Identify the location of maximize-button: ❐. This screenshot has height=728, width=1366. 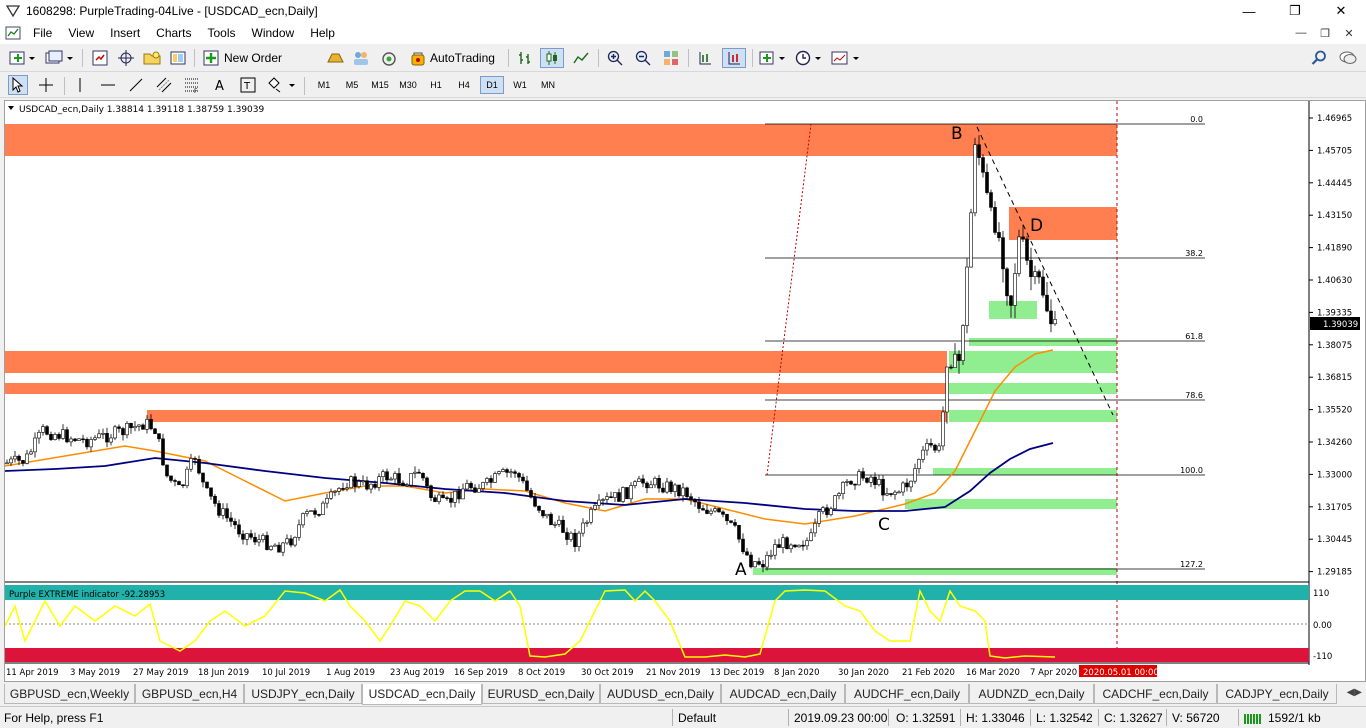
(1295, 11).